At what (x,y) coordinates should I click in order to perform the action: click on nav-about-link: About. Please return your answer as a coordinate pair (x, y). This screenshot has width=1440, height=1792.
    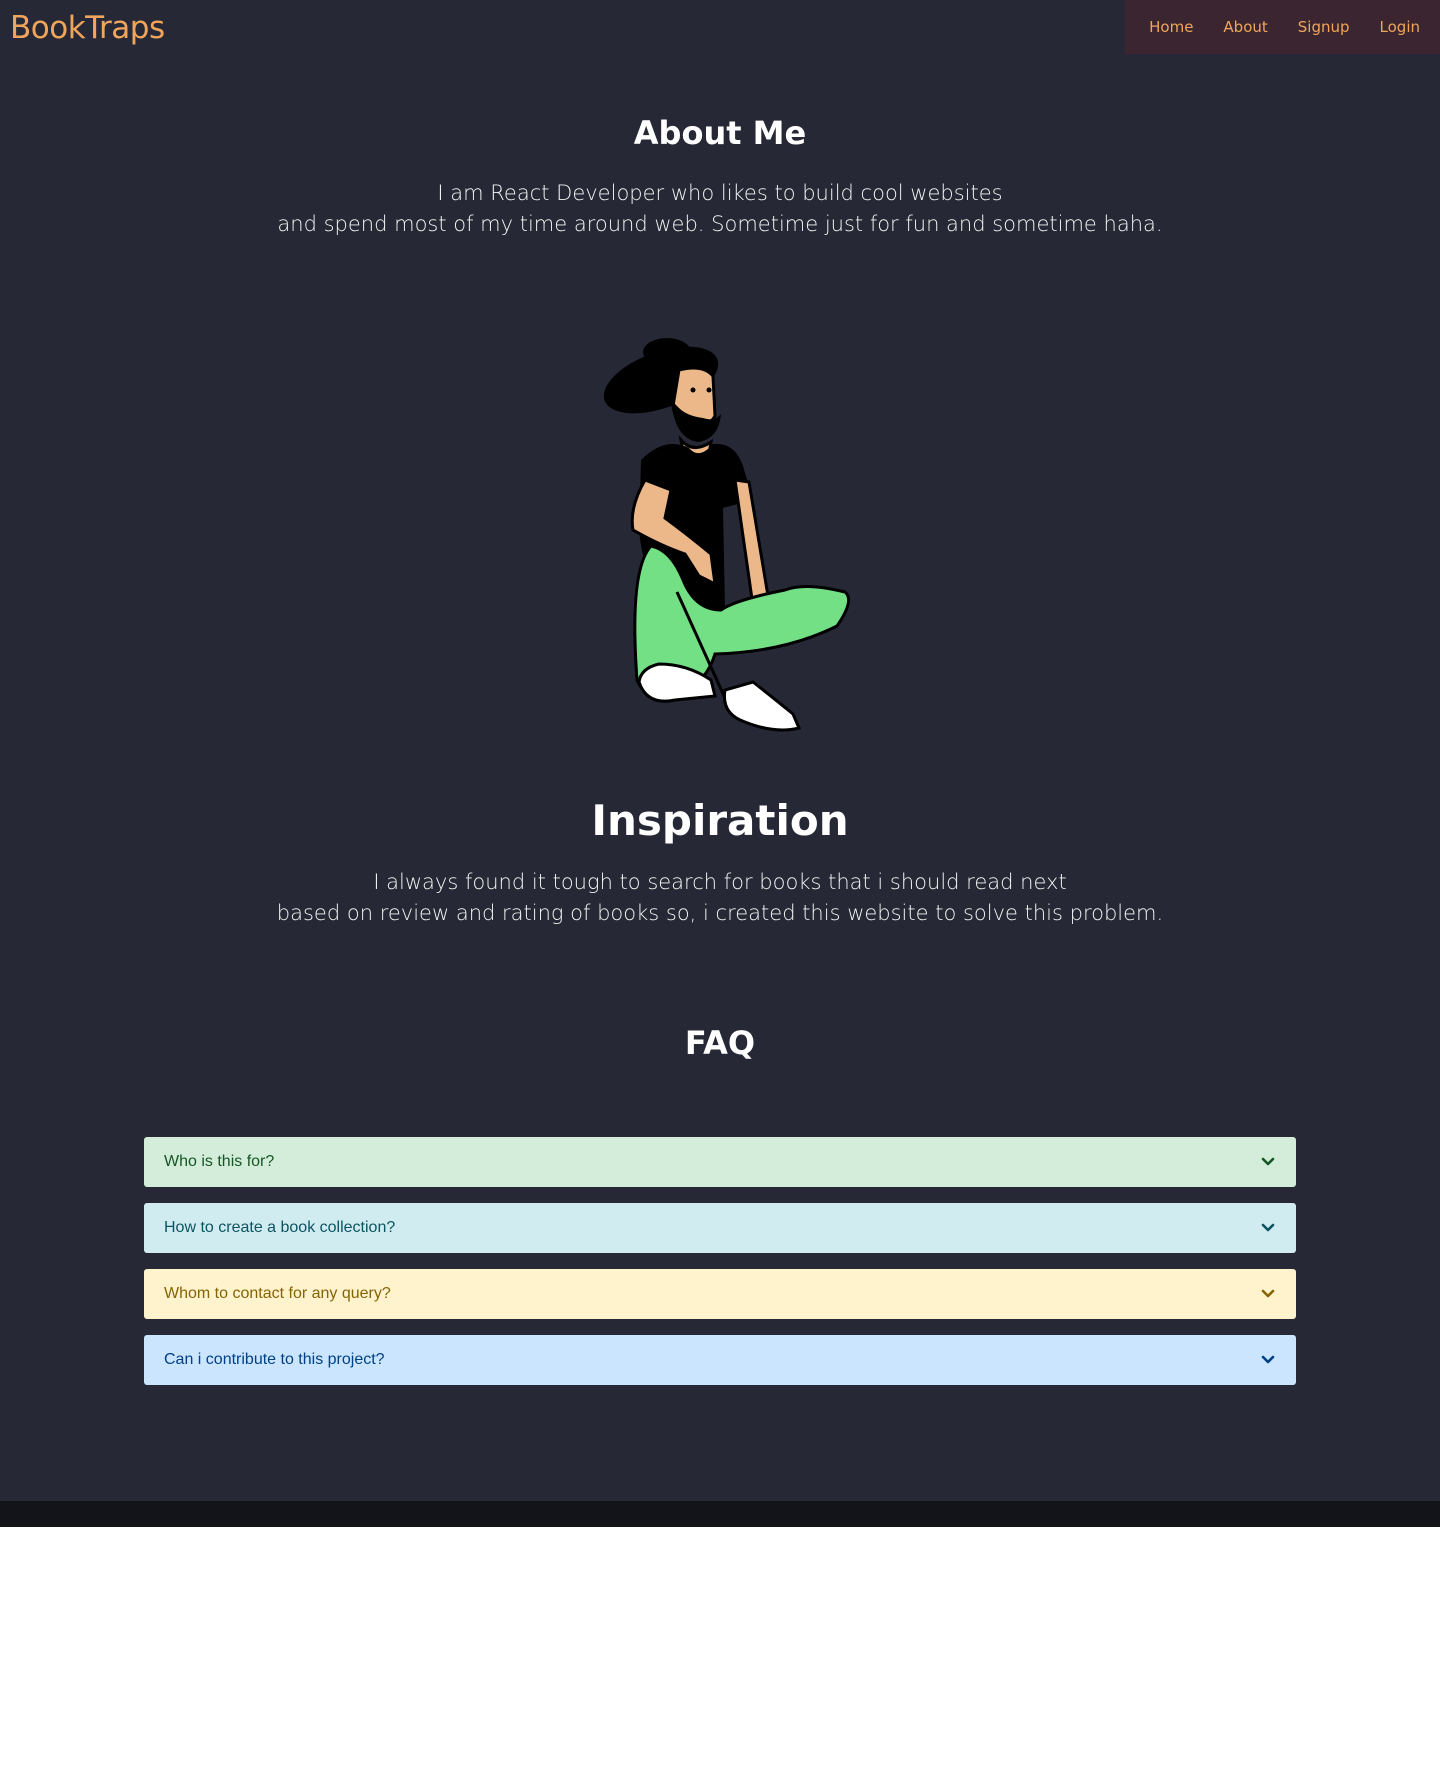
    Looking at the image, I should click on (1245, 27).